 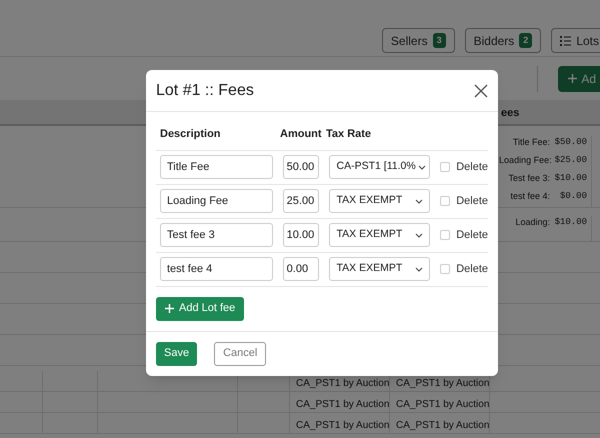 I want to click on close-icon, so click(x=481, y=91).